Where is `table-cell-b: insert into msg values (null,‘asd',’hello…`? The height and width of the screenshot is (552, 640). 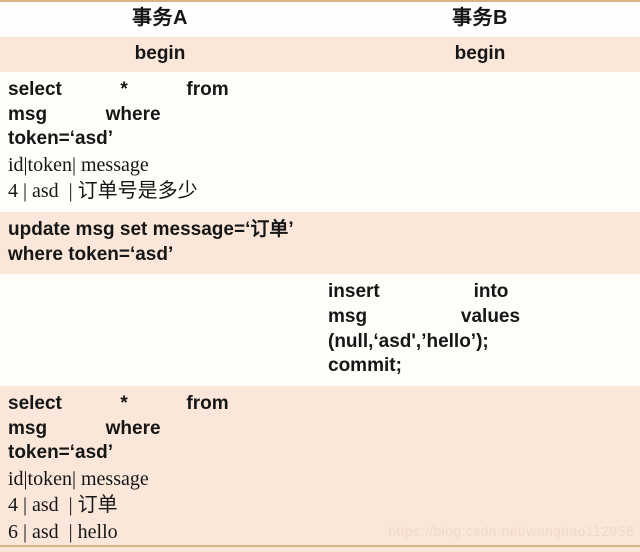 table-cell-b: insert into msg values (null,‘asd',’hello… is located at coordinates (480, 330).